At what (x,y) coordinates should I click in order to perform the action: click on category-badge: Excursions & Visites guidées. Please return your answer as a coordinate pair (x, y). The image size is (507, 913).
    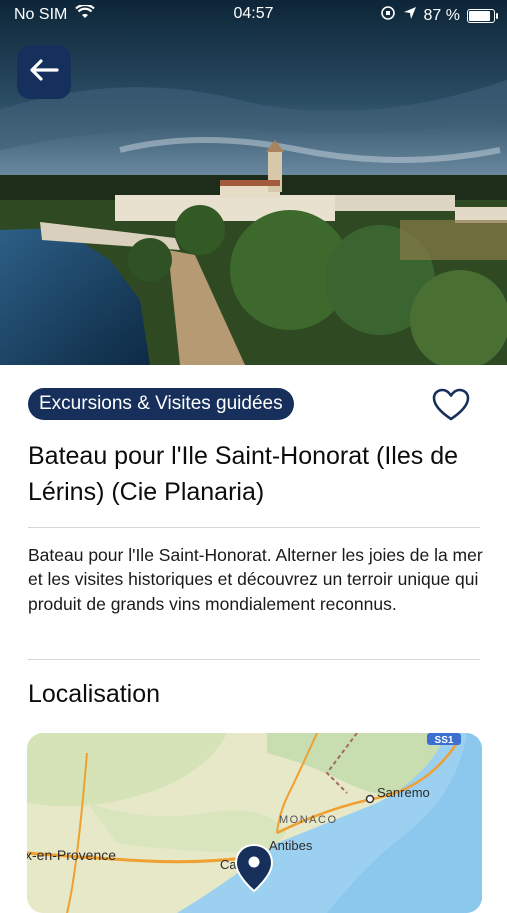
    Looking at the image, I should click on (161, 404).